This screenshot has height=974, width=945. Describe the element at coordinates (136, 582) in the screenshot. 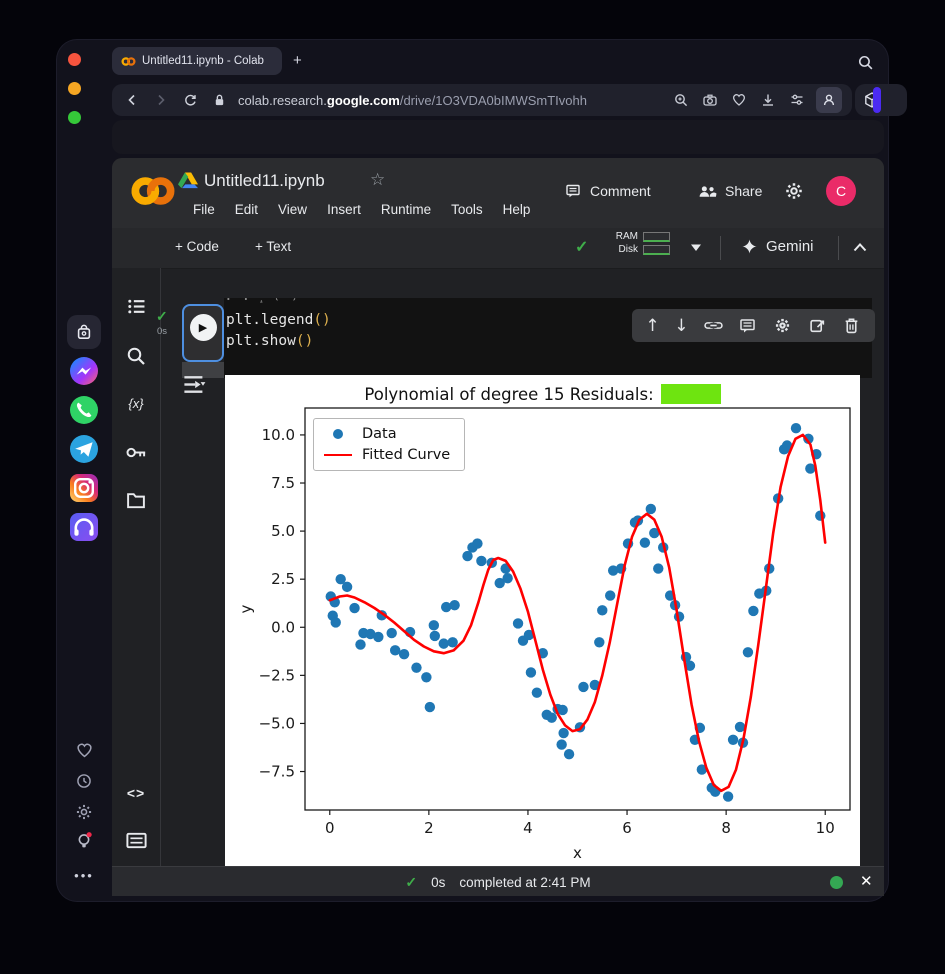

I see `colab-sidebar: {x} <>` at that location.